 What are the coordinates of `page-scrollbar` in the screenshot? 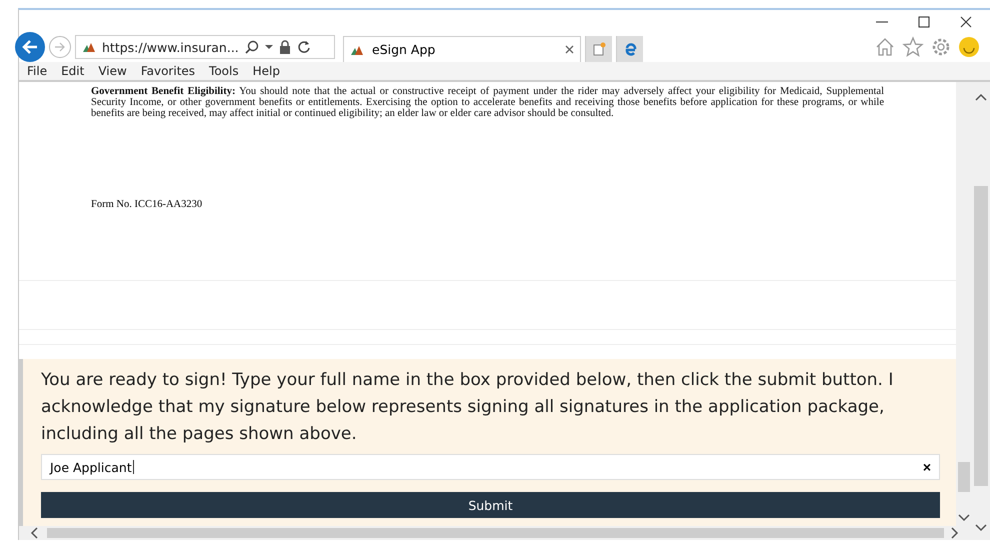 It's located at (981, 311).